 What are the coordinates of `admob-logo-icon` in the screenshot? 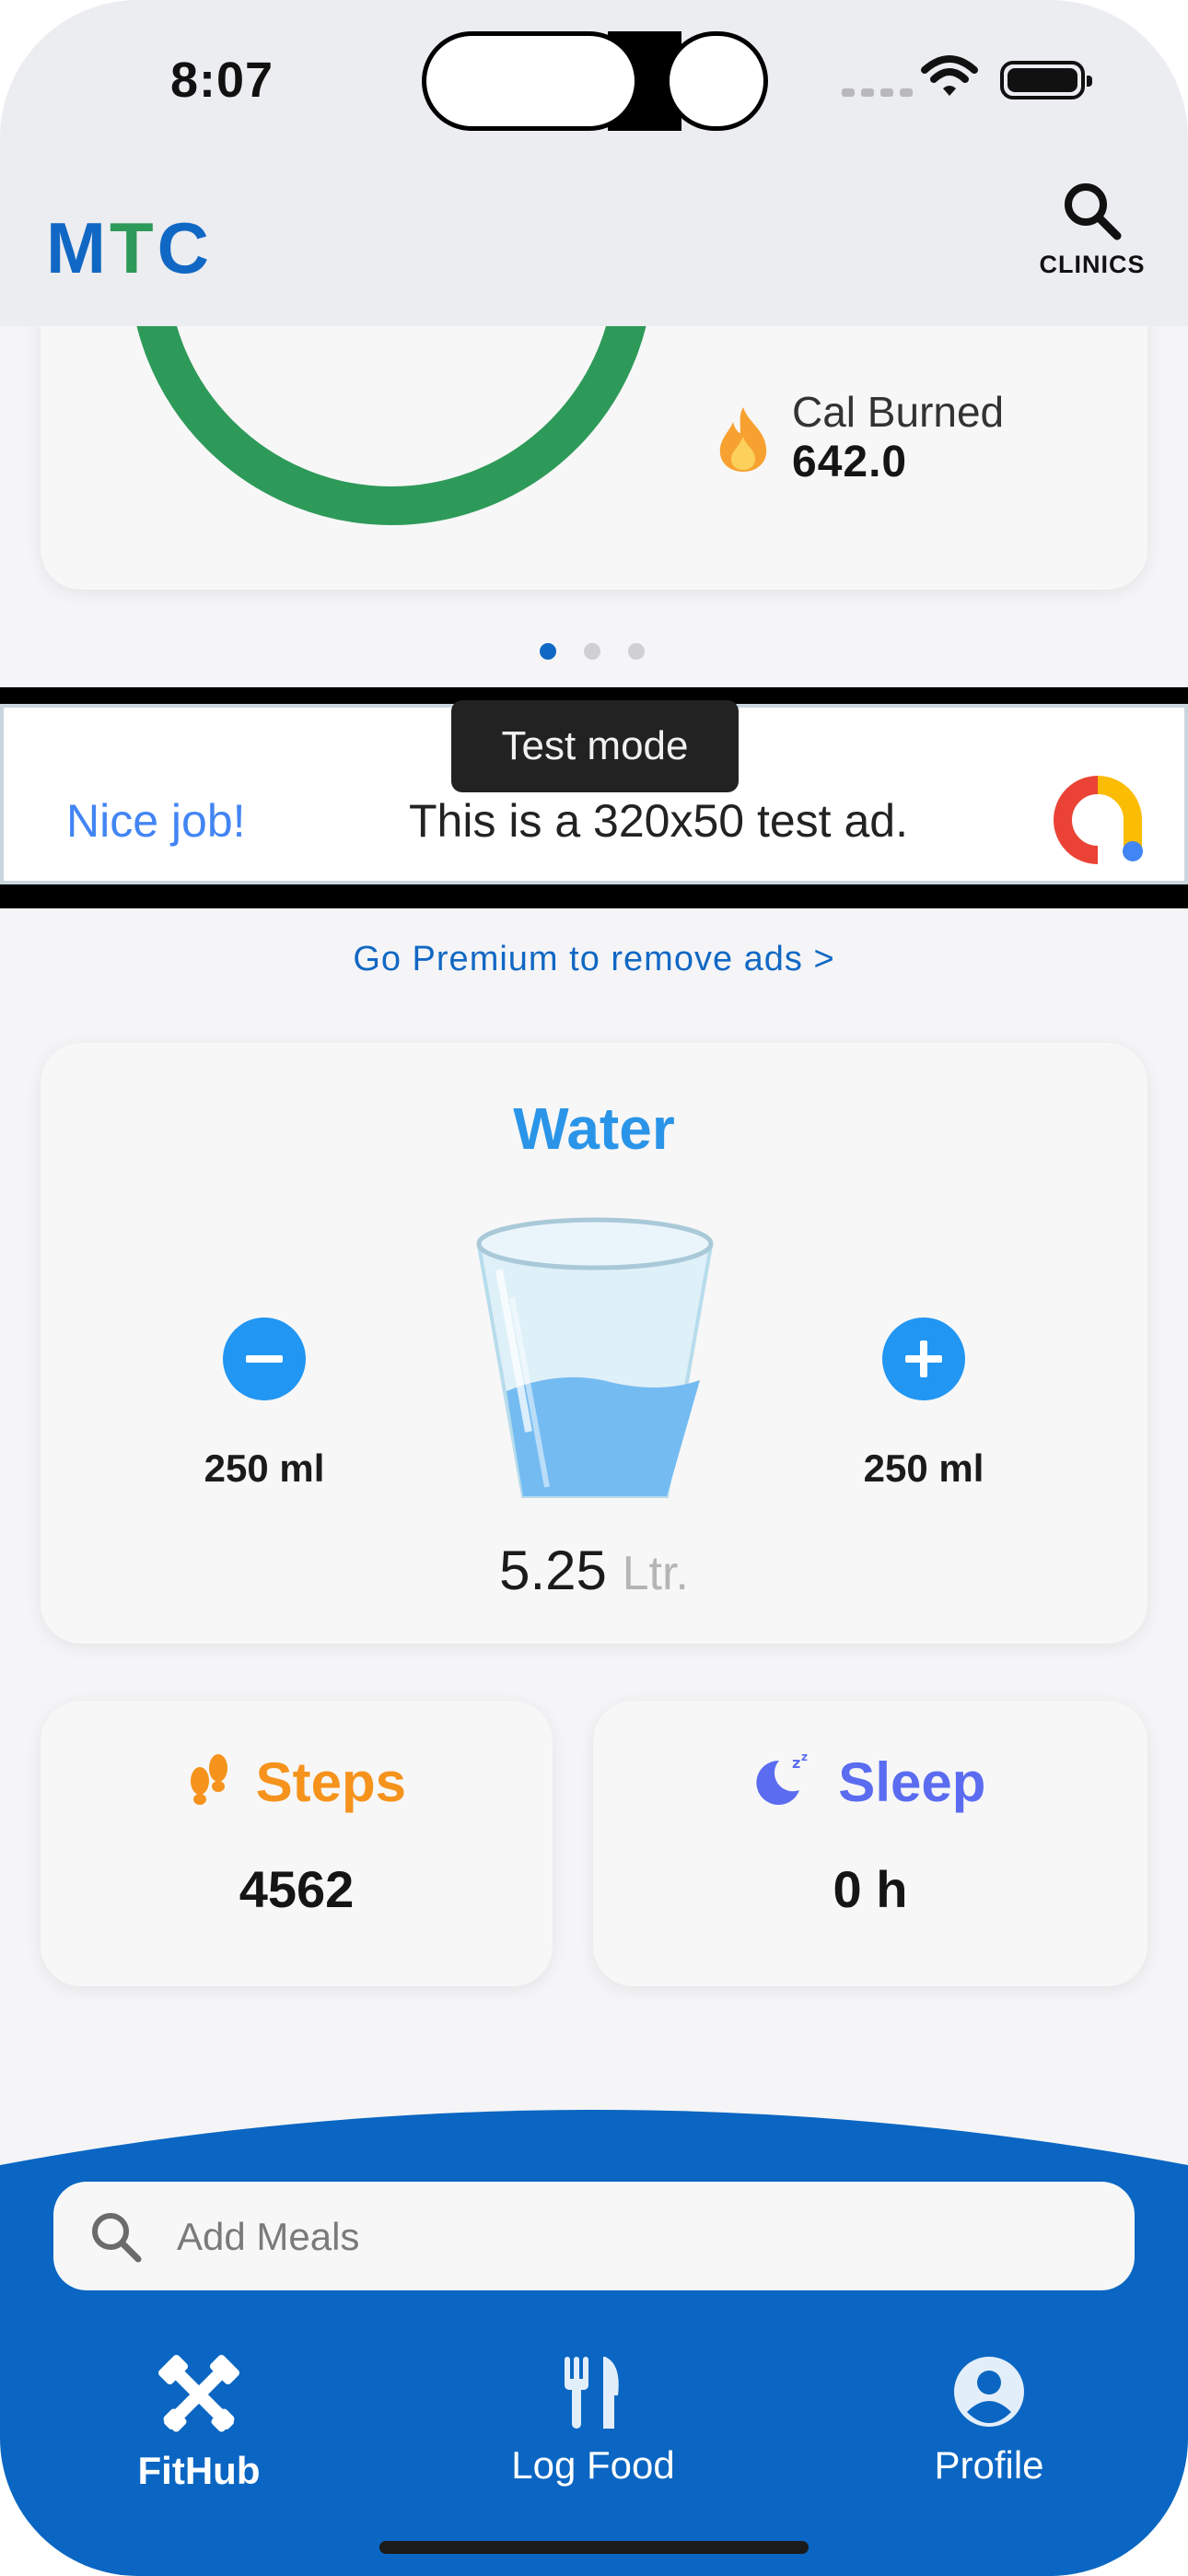 It's located at (1098, 822).